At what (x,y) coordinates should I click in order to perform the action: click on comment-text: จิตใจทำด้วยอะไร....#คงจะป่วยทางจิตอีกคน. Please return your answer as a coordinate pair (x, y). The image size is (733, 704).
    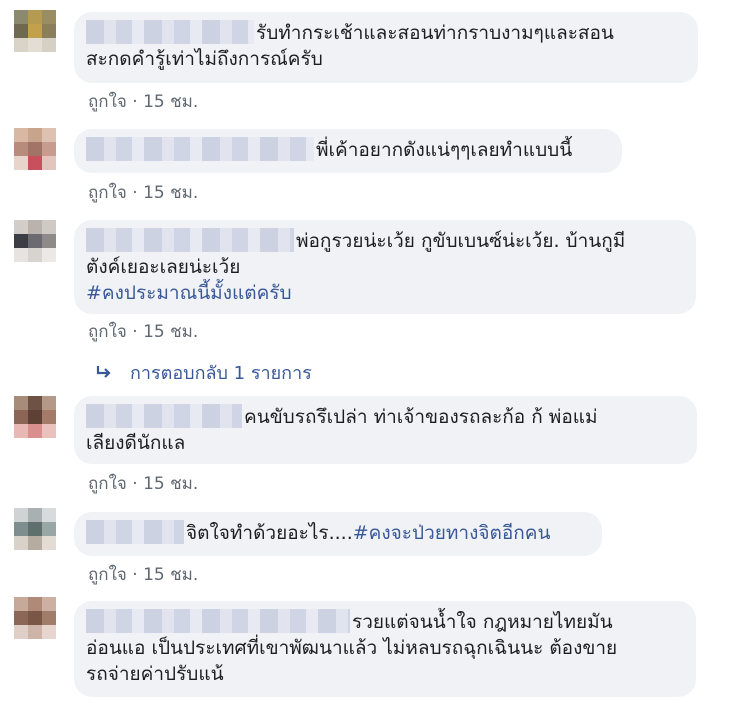
    Looking at the image, I should click on (337, 533).